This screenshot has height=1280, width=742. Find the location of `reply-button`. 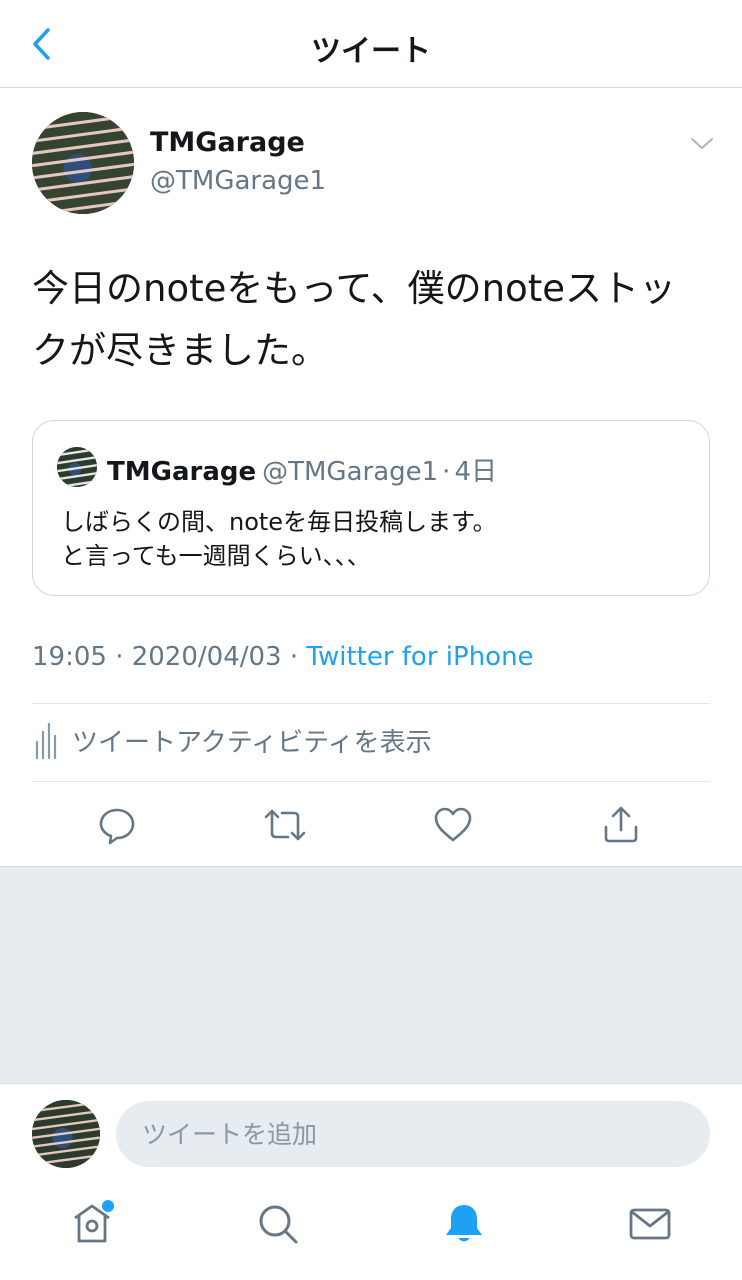

reply-button is located at coordinates (117, 825).